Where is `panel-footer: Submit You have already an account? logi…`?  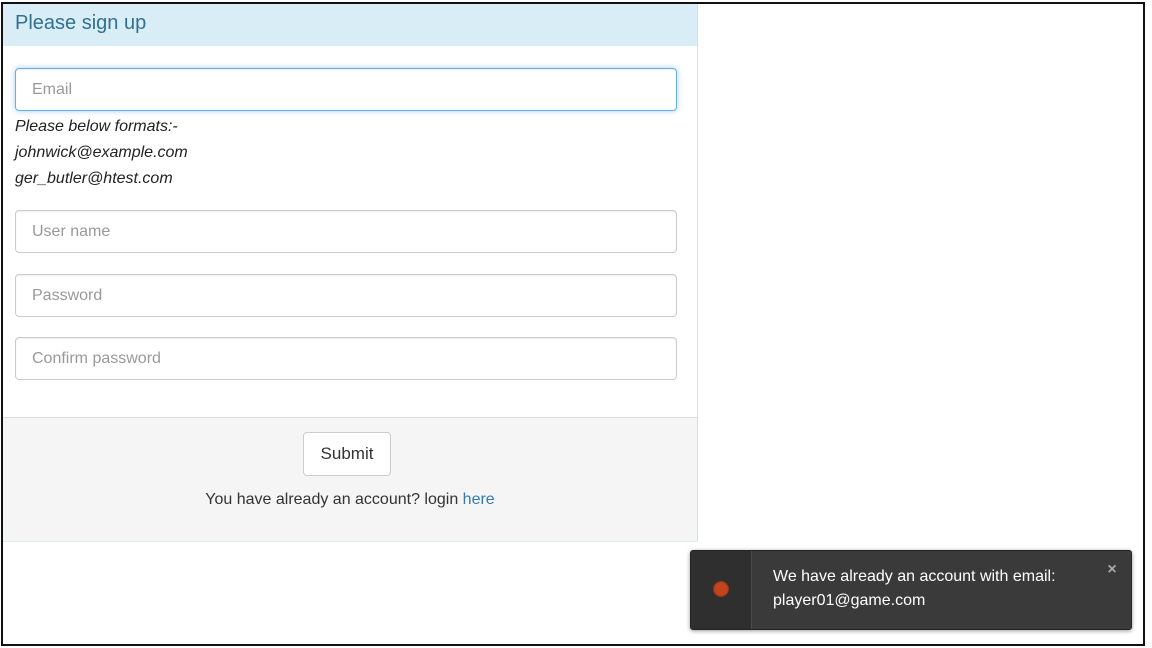 panel-footer: Submit You have already an account? logi… is located at coordinates (350, 479).